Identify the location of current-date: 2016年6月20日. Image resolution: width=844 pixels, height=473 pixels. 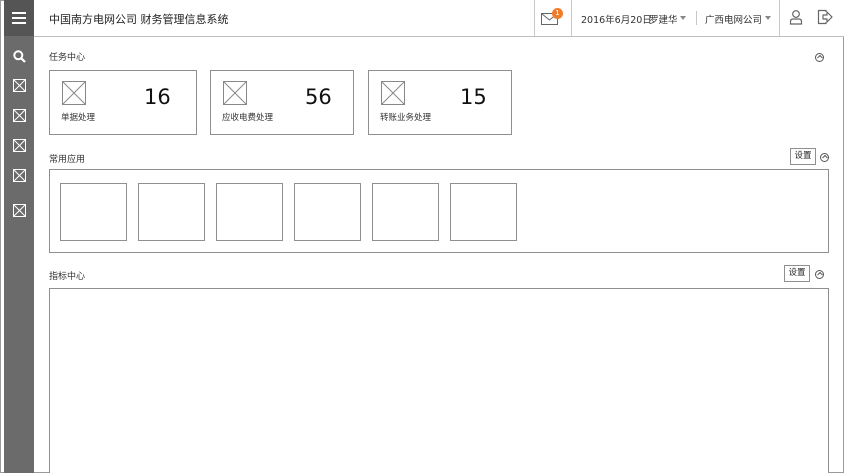
(616, 20).